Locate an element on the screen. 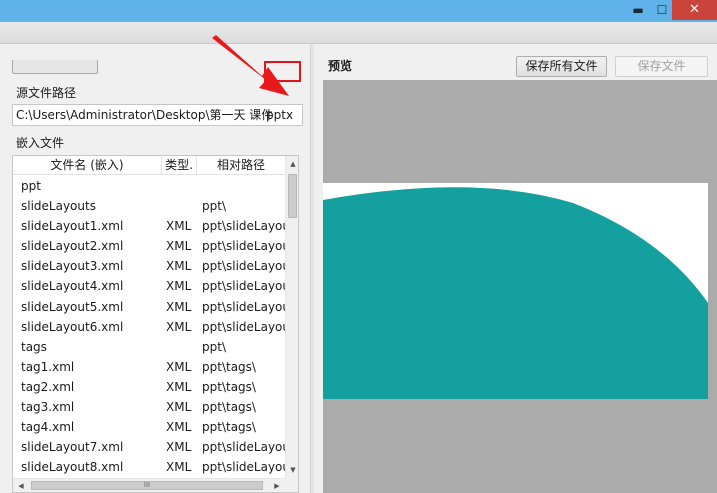  list-item: slideLayout6.xml XML ppt\slideLayouts\ is located at coordinates (149, 327).